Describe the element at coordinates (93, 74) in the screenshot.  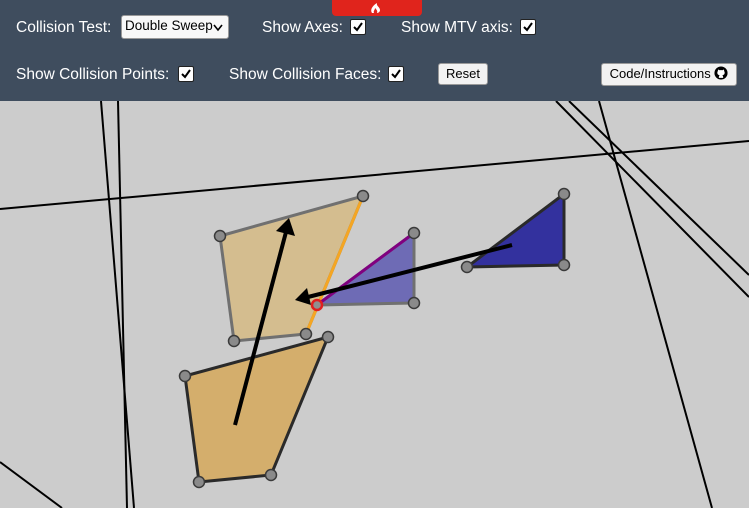
I see `show-collision-points-label: Show Collision Points:` at that location.